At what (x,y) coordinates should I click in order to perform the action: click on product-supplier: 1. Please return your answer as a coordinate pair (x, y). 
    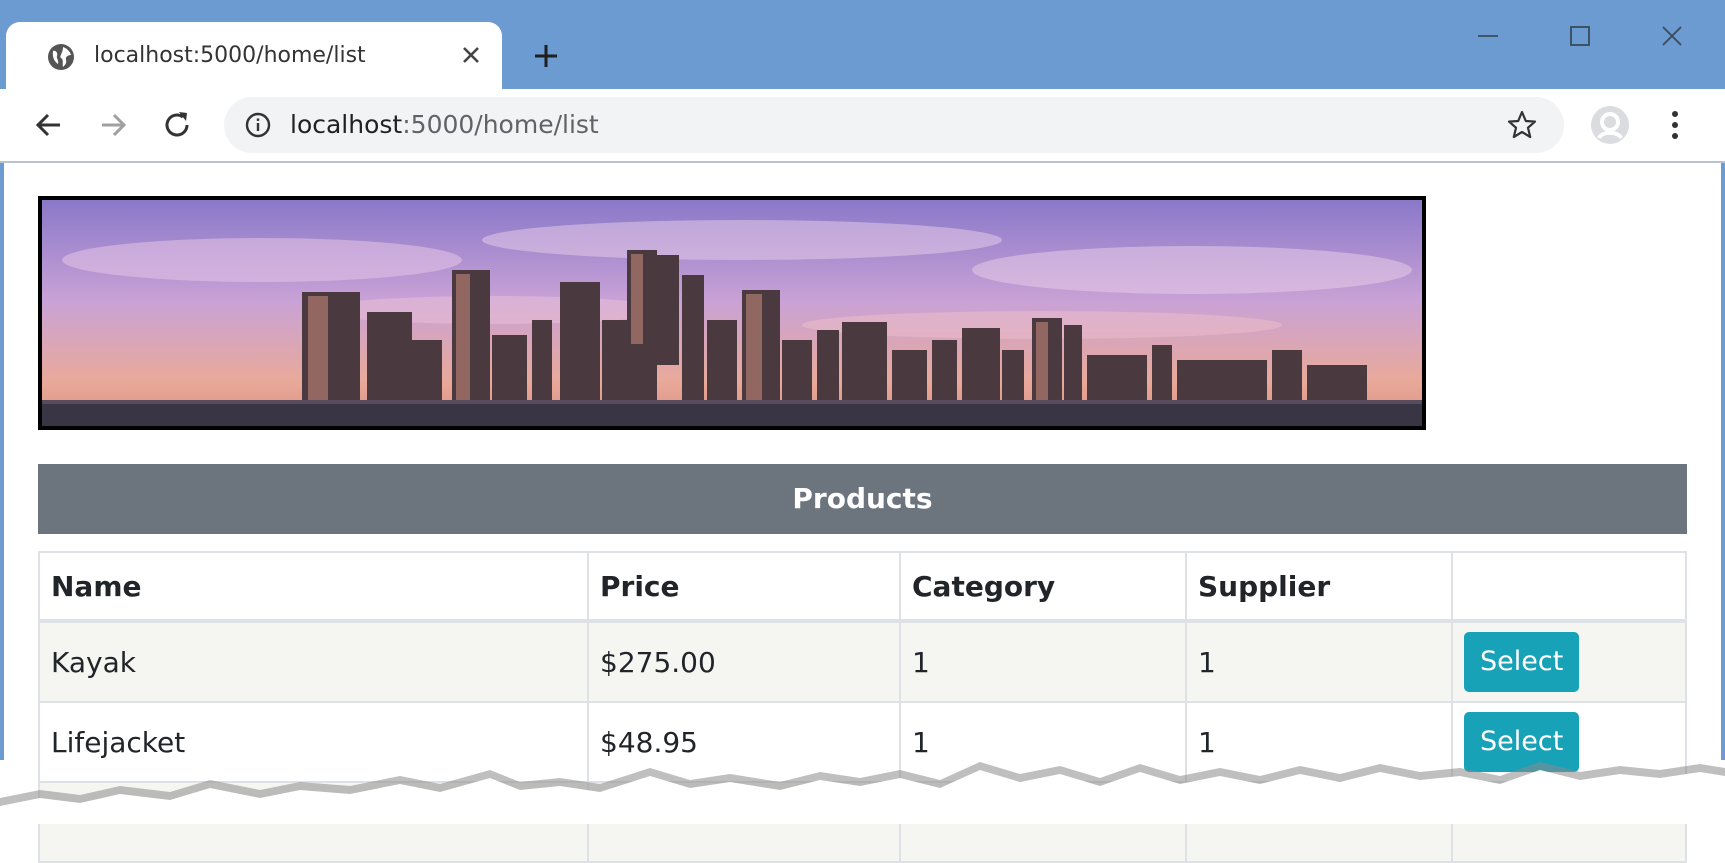
    Looking at the image, I should click on (1319, 661).